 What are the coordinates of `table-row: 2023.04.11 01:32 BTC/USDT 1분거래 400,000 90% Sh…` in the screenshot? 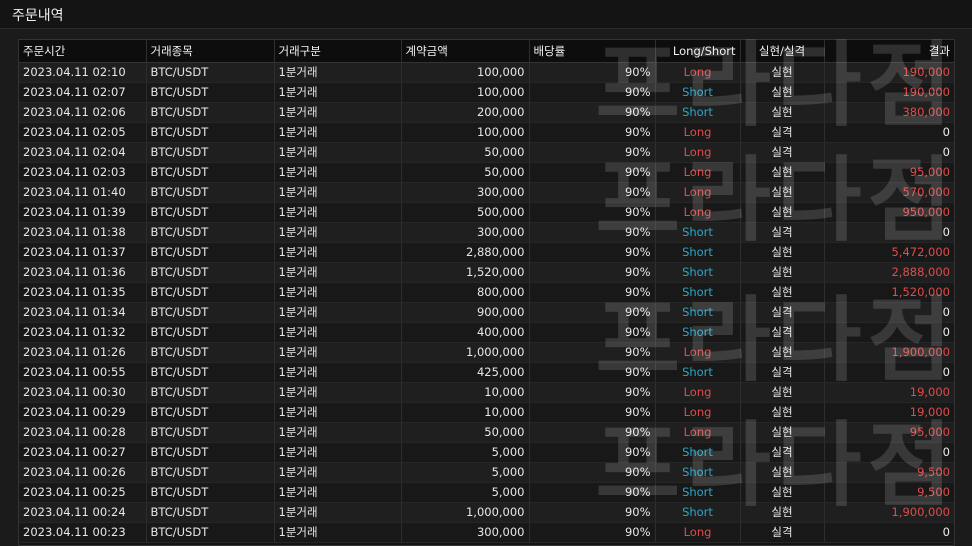 It's located at (486, 332).